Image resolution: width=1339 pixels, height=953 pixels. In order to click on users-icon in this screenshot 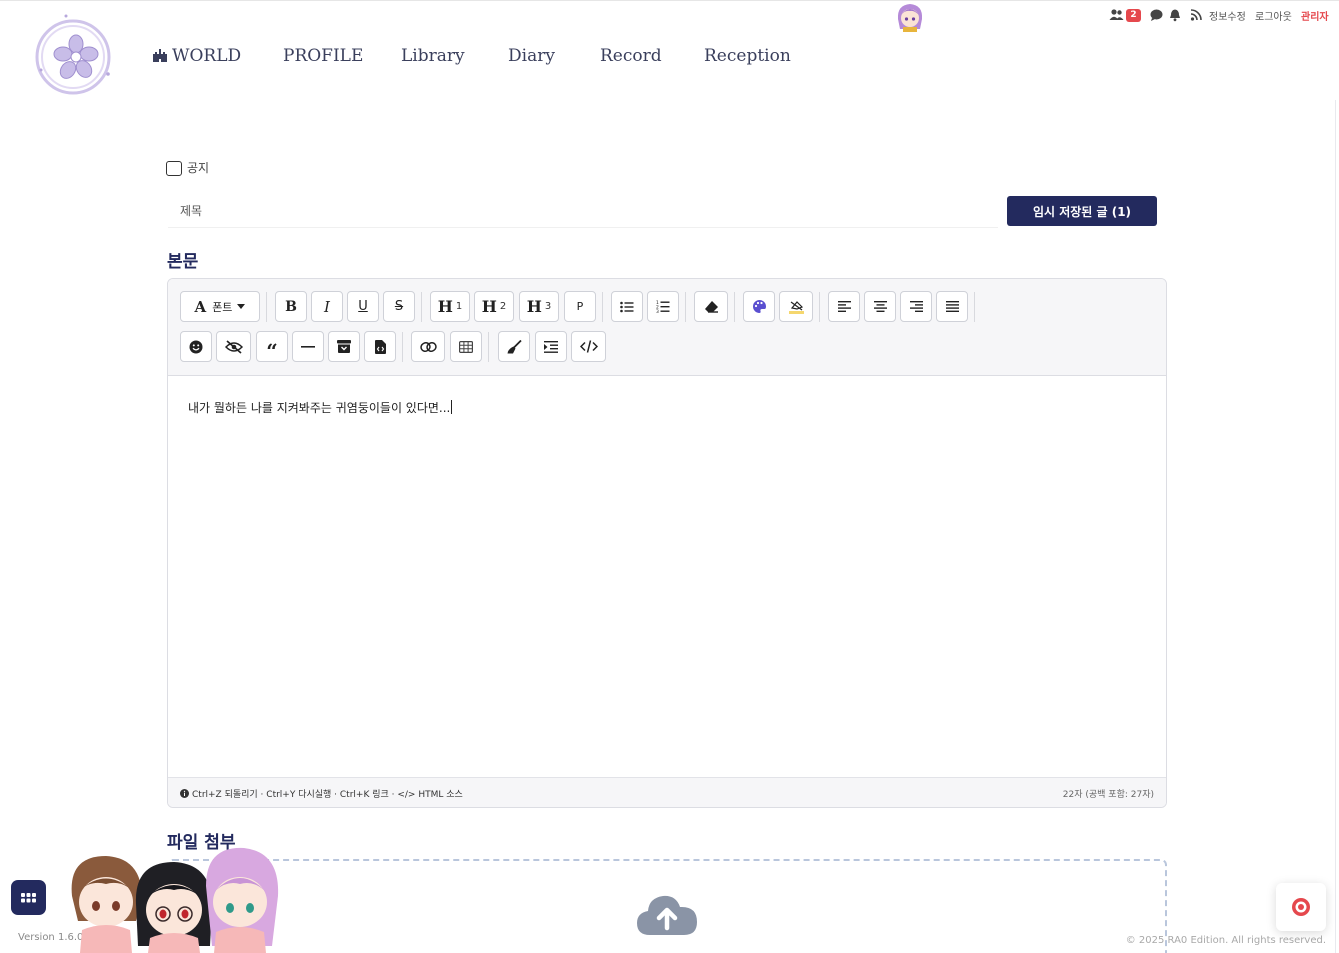, I will do `click(1116, 15)`.